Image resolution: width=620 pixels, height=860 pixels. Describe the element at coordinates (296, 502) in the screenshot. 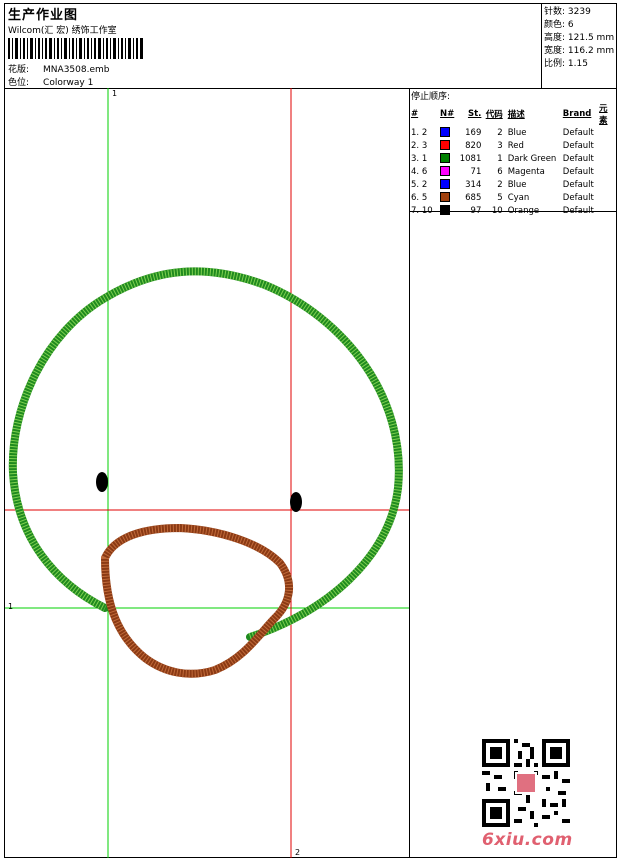

I see `right-eye-stitching` at that location.